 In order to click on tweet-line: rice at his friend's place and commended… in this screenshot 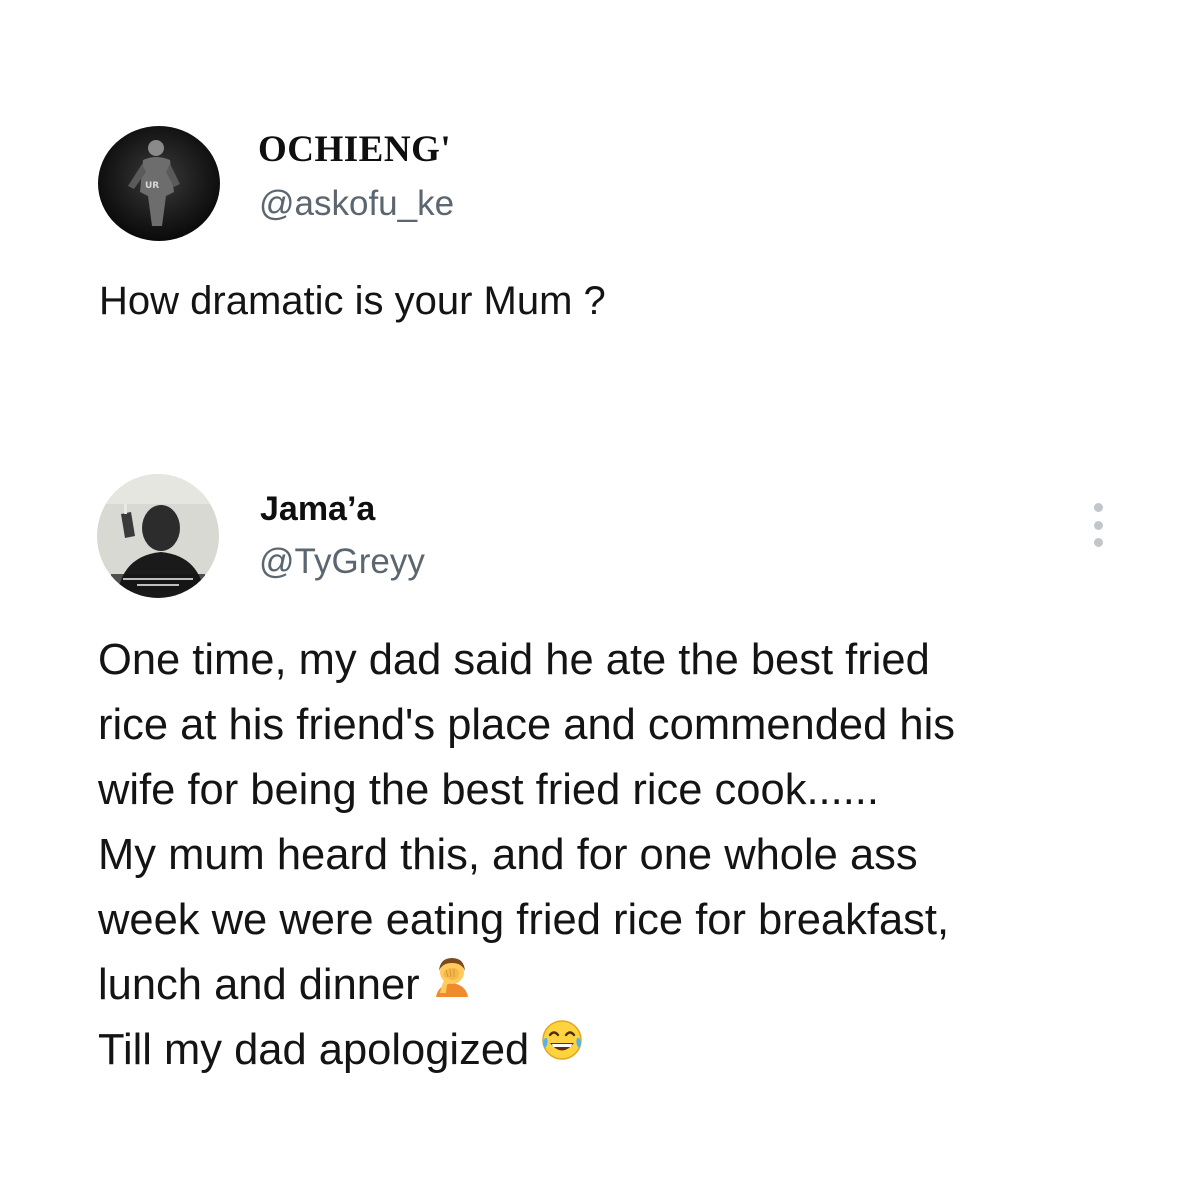, I will do `click(527, 725)`.